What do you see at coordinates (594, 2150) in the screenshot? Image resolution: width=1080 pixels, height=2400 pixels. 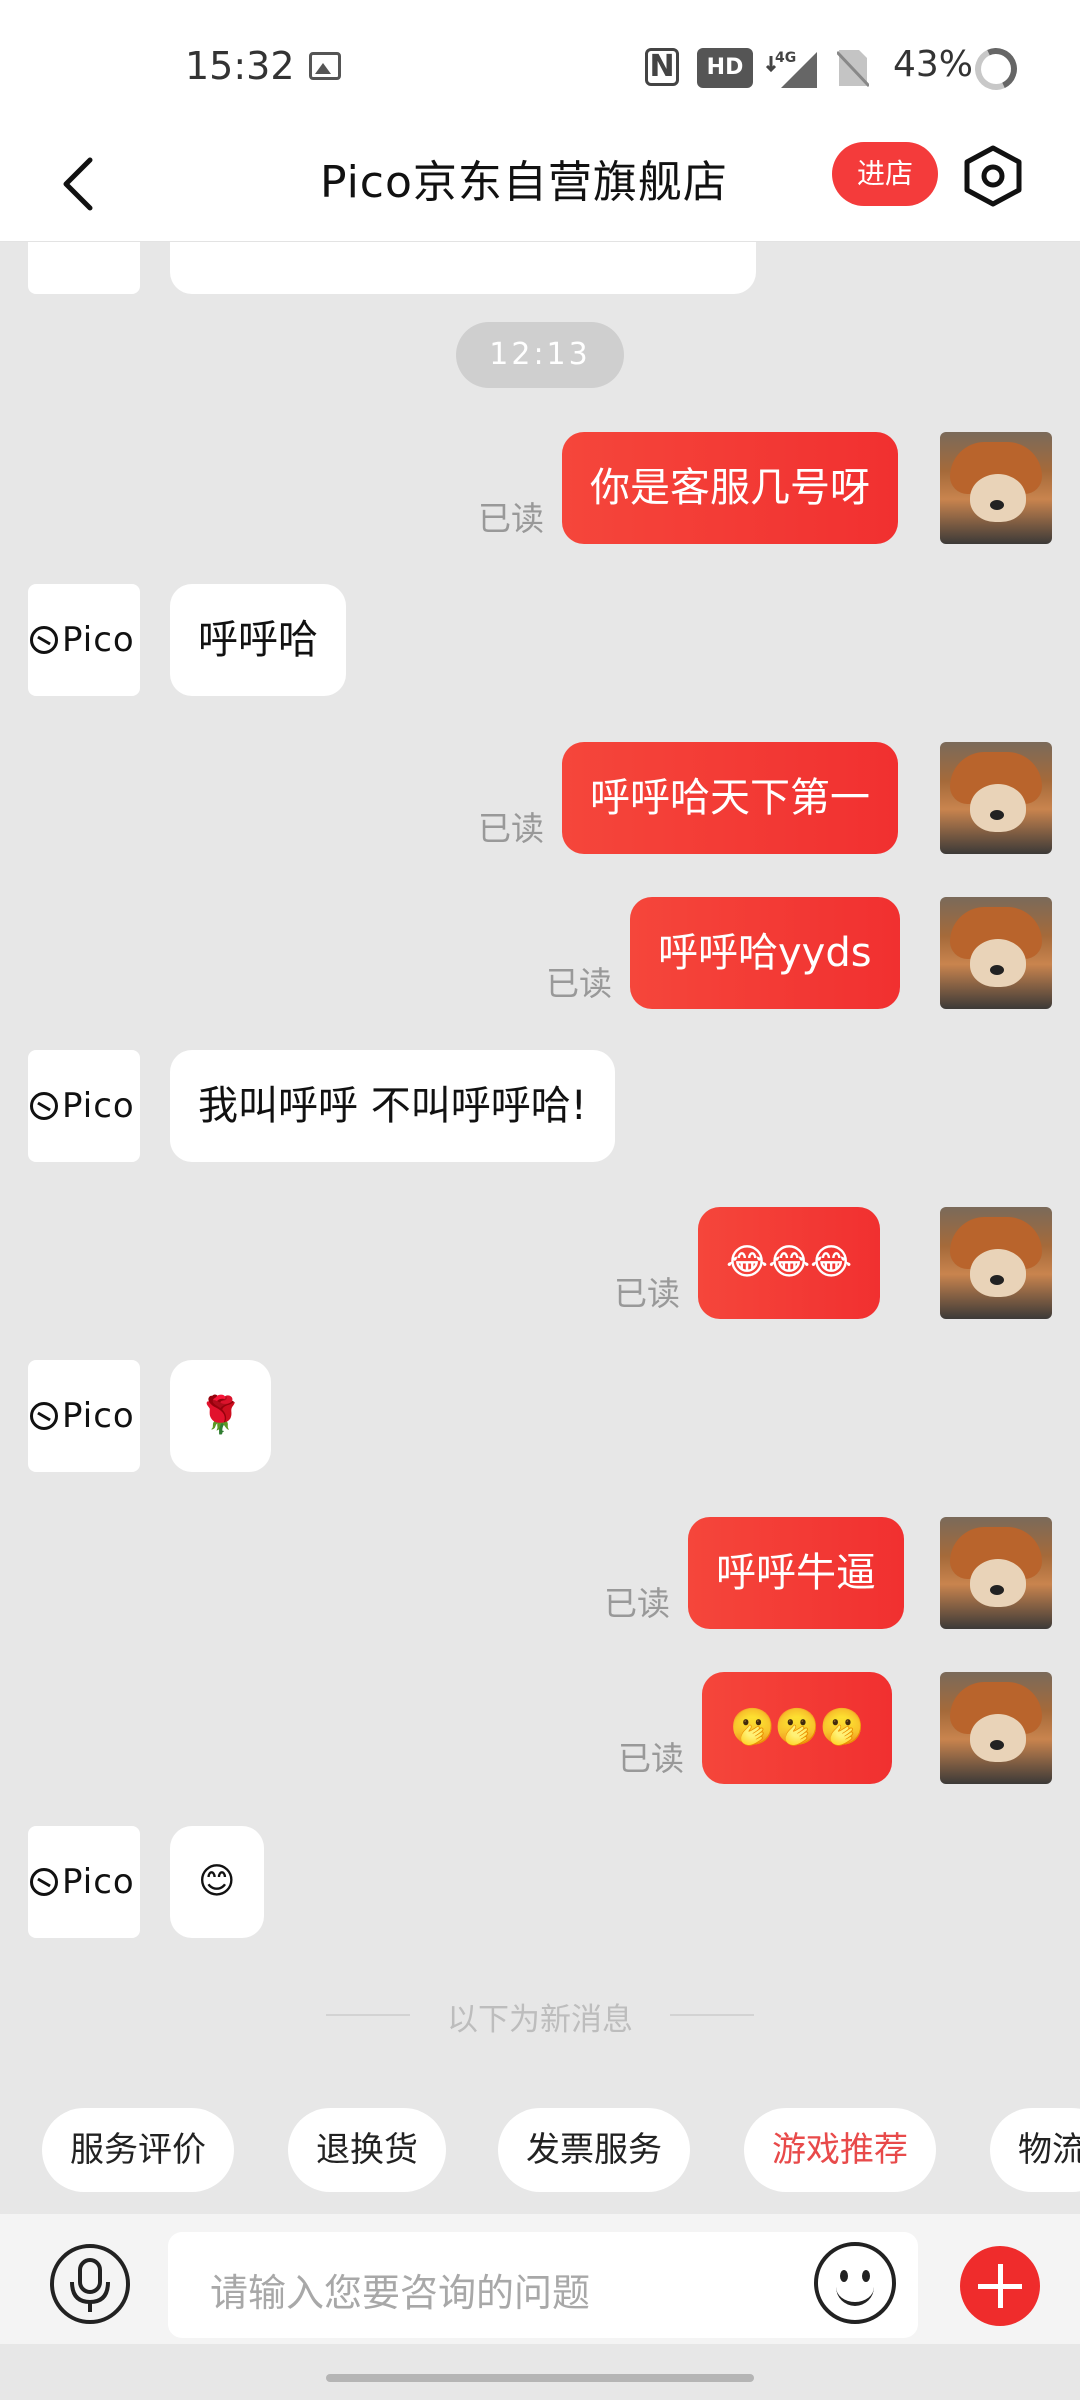 I see `quick-reply-invoice: 发票服务` at bounding box center [594, 2150].